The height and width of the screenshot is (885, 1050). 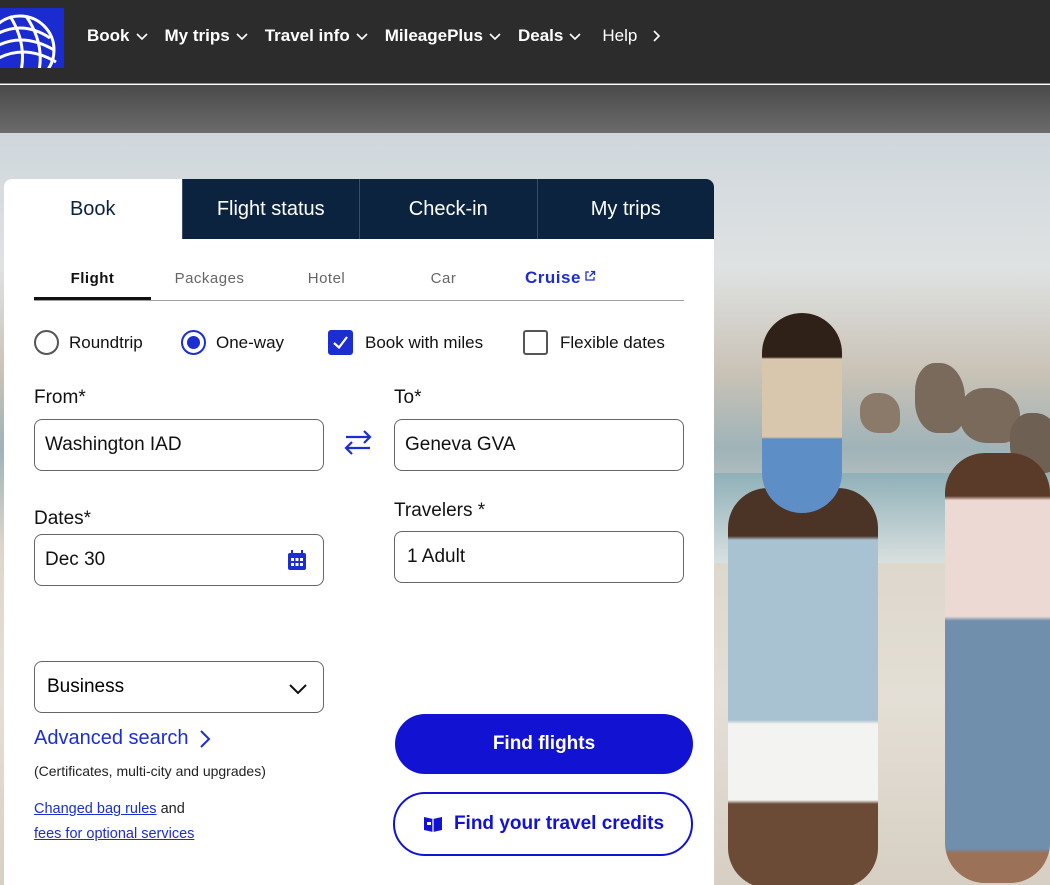 What do you see at coordinates (358, 442) in the screenshot?
I see `swap-airports-icon` at bounding box center [358, 442].